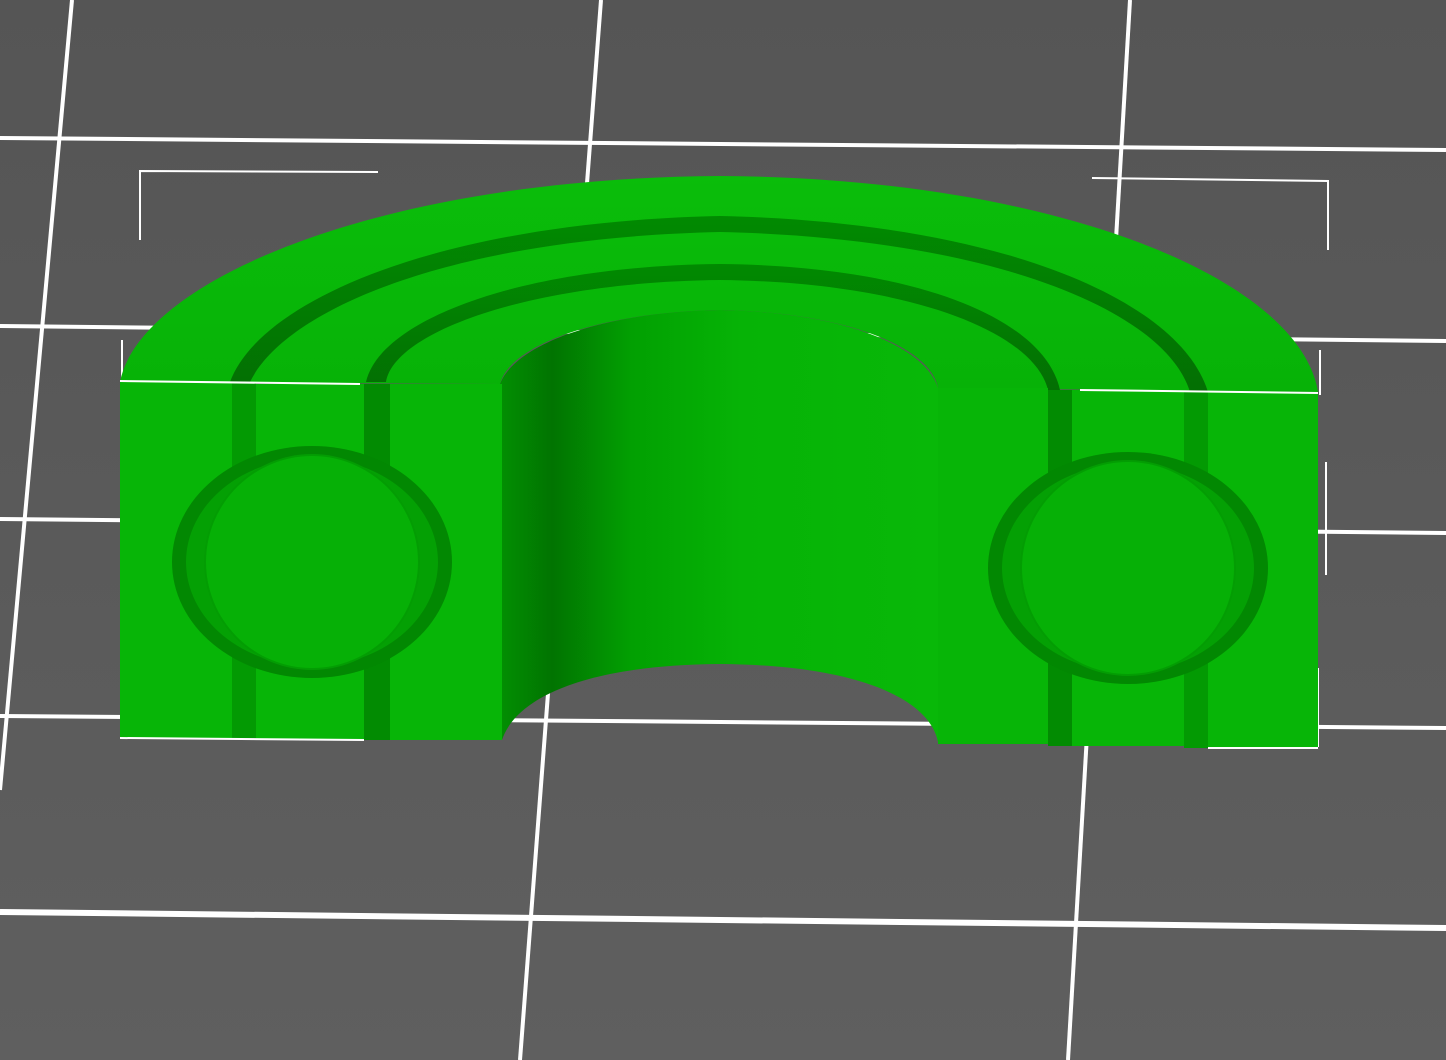 The height and width of the screenshot is (1060, 1446). I want to click on left-ball-front, so click(312, 562).